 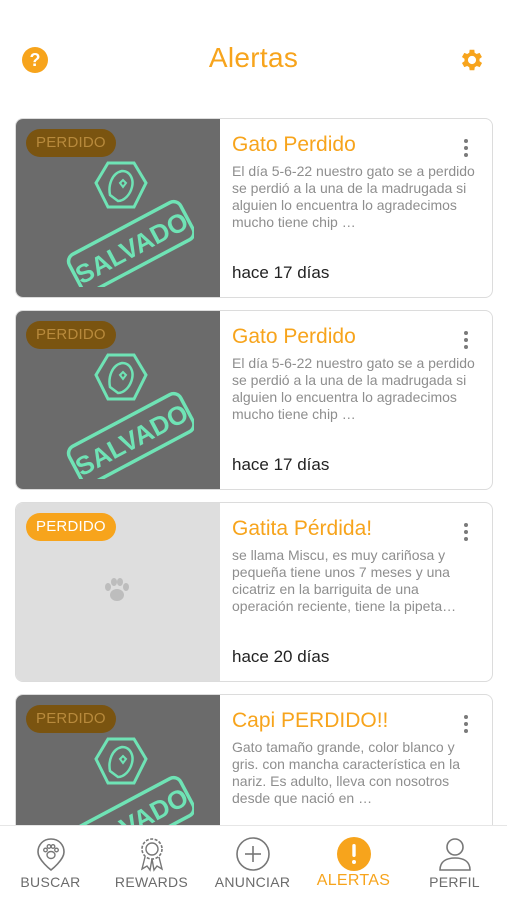 I want to click on tab-label: ALERTAS, so click(x=353, y=880).